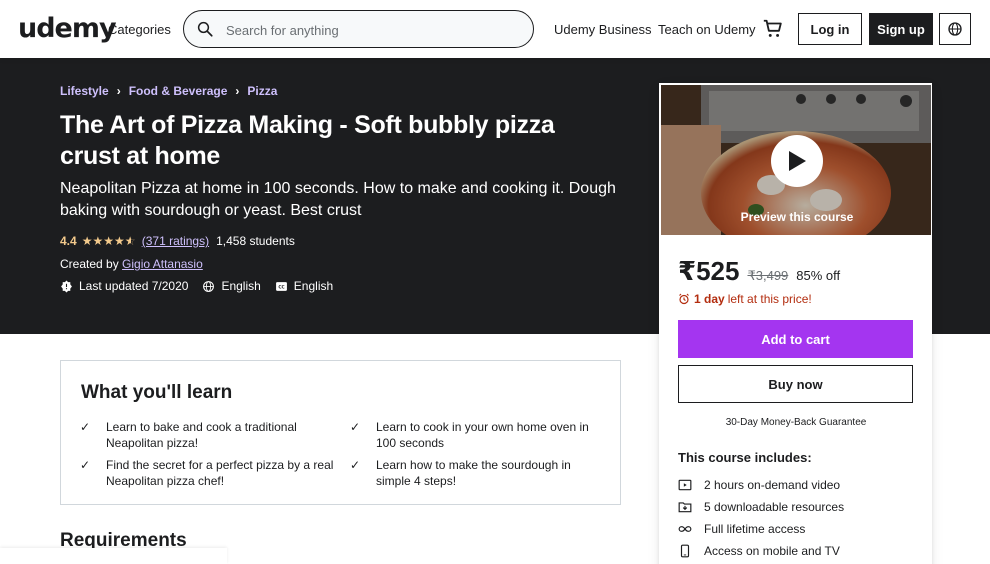 The height and width of the screenshot is (564, 990). I want to click on include-label: 5 downloadable resources, so click(774, 507).